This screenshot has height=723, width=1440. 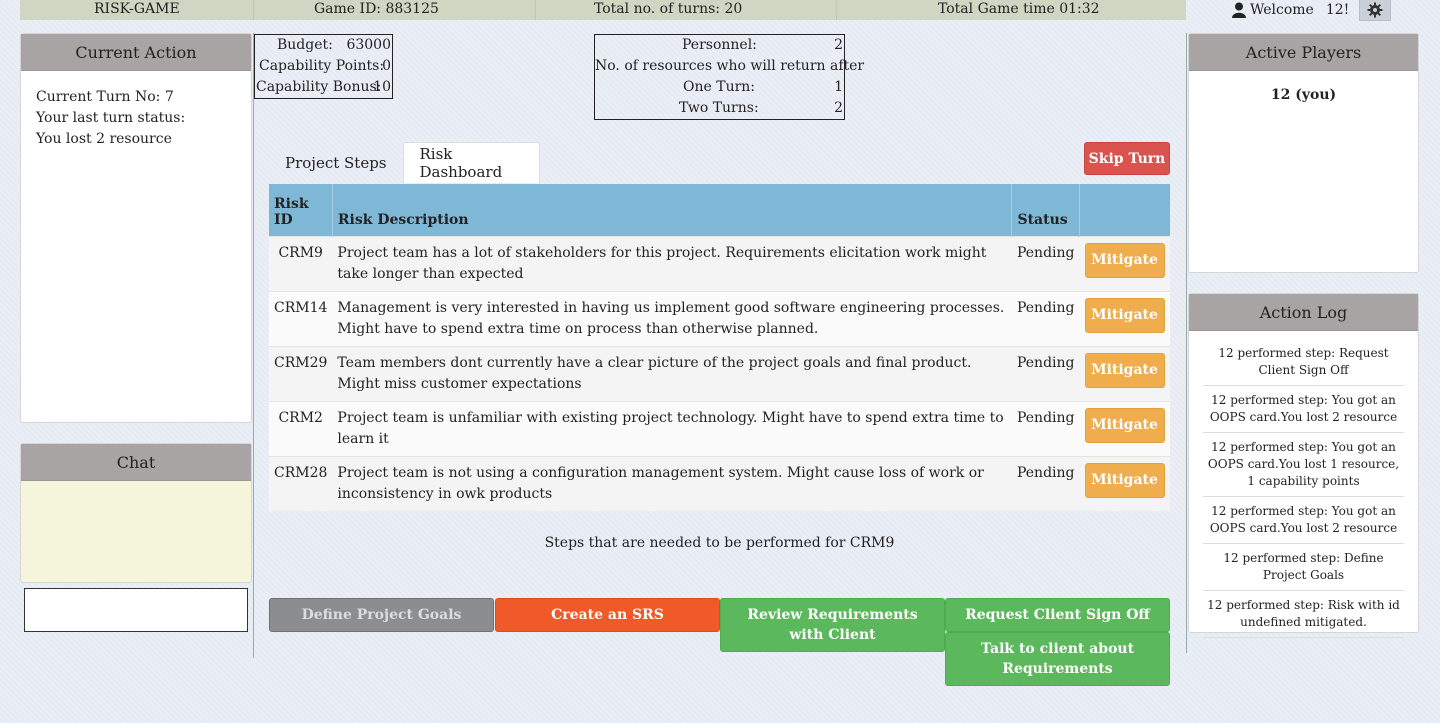 What do you see at coordinates (368, 45) in the screenshot?
I see `budget-value: 63000` at bounding box center [368, 45].